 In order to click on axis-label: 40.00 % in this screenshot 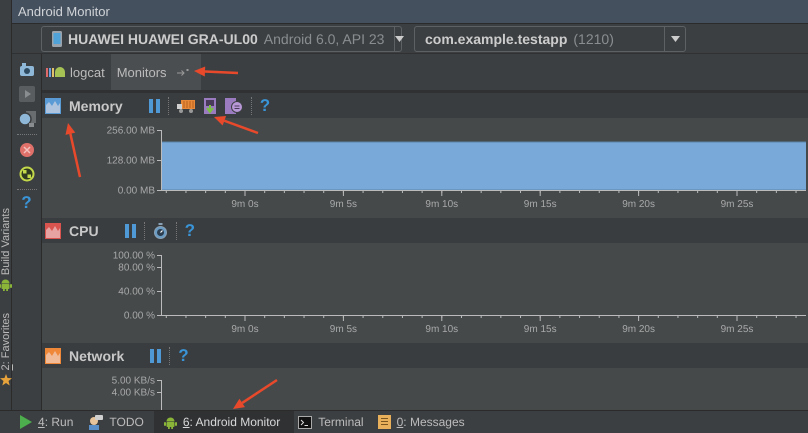, I will do `click(136, 292)`.